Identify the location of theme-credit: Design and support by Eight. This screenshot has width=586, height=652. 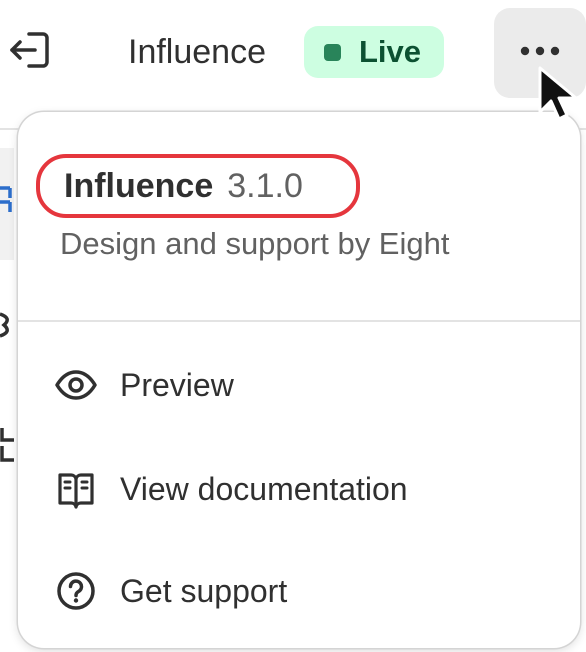
(255, 243).